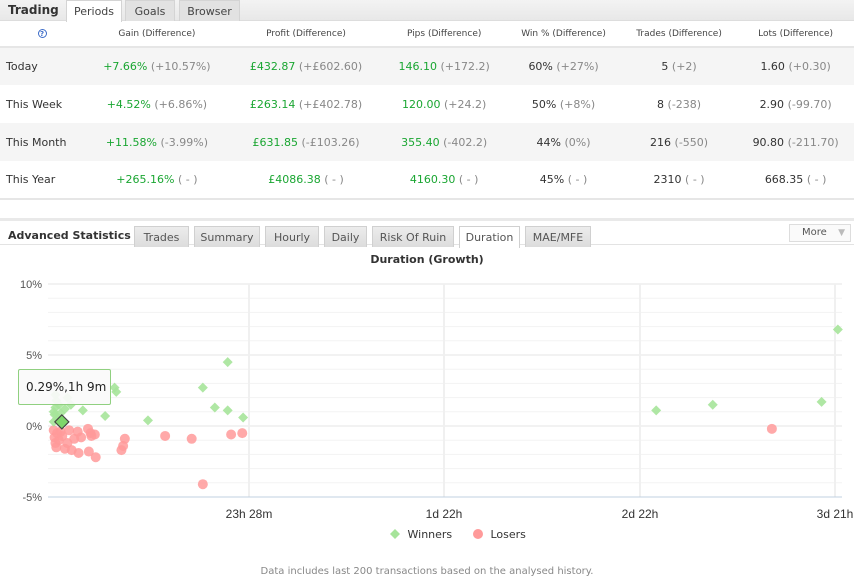 The height and width of the screenshot is (583, 854). Describe the element at coordinates (772, 104) in the screenshot. I see `lots-value: 2.90` at that location.